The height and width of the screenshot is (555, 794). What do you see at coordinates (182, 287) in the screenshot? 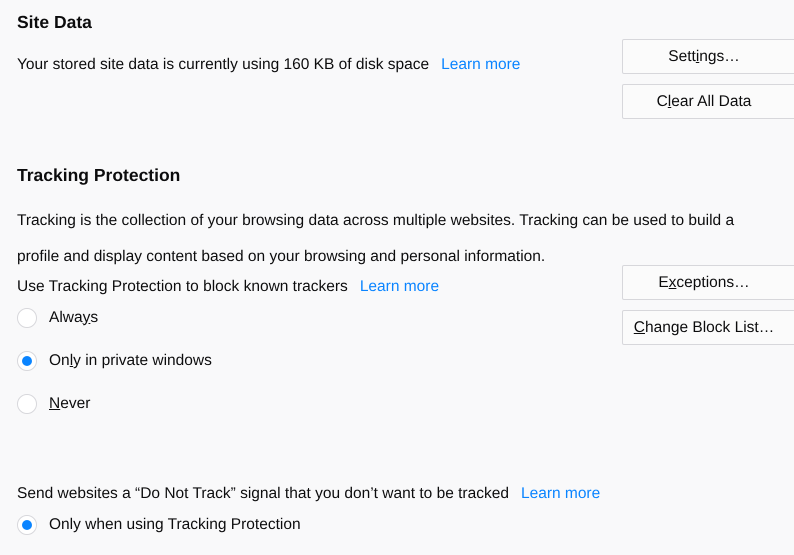
I see `tracking-text: Use Tracking Protection to block known trackers` at bounding box center [182, 287].